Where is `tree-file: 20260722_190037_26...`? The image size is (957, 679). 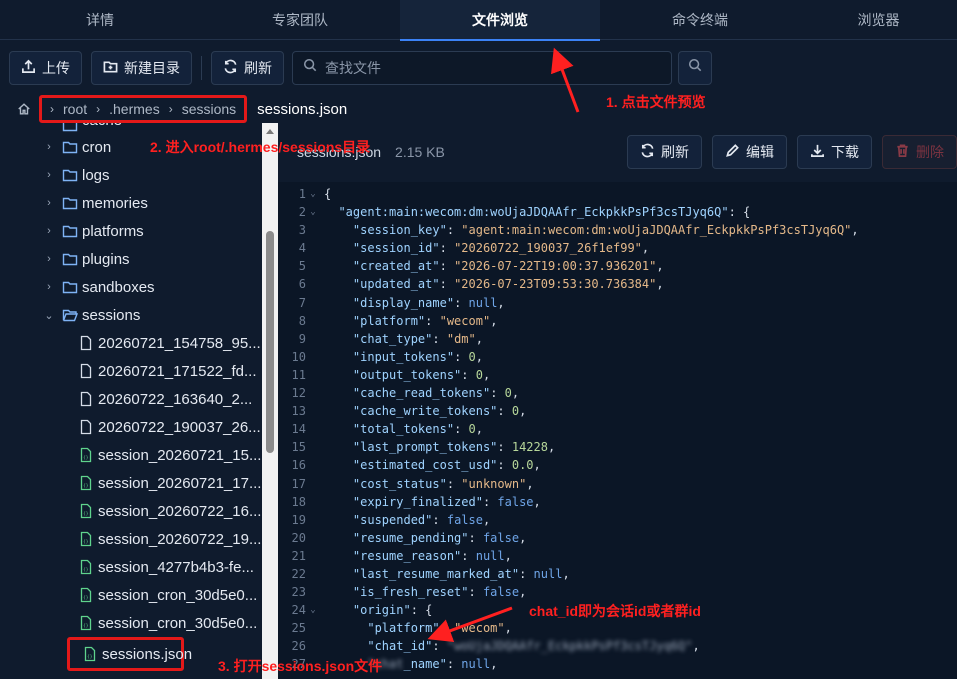 tree-file: 20260722_190037_26... is located at coordinates (131, 427).